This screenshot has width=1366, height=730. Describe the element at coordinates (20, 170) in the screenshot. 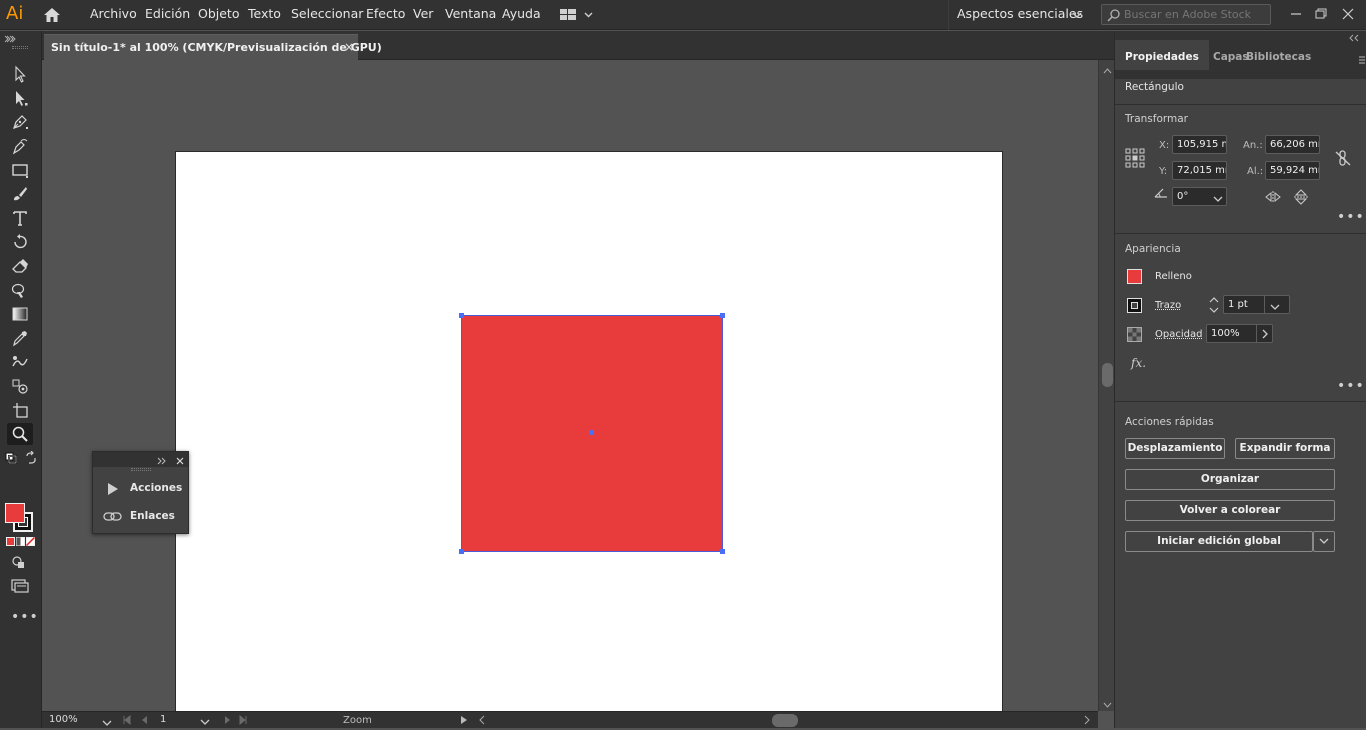

I see `rectangle-tool-icon` at that location.